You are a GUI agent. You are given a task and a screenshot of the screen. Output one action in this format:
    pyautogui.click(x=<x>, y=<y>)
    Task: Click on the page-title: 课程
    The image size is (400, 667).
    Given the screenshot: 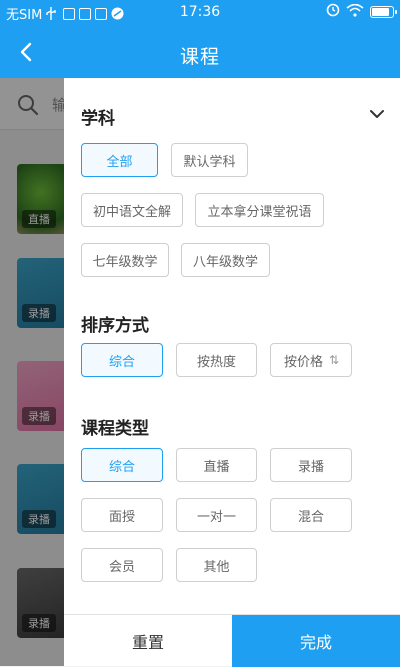 What is the action you would take?
    pyautogui.click(x=199, y=57)
    